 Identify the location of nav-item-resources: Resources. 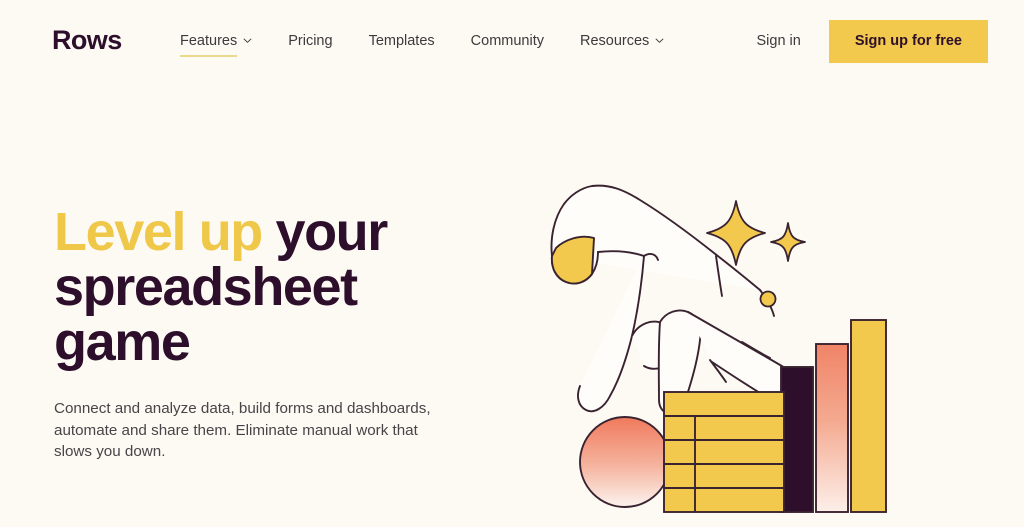
(622, 41).